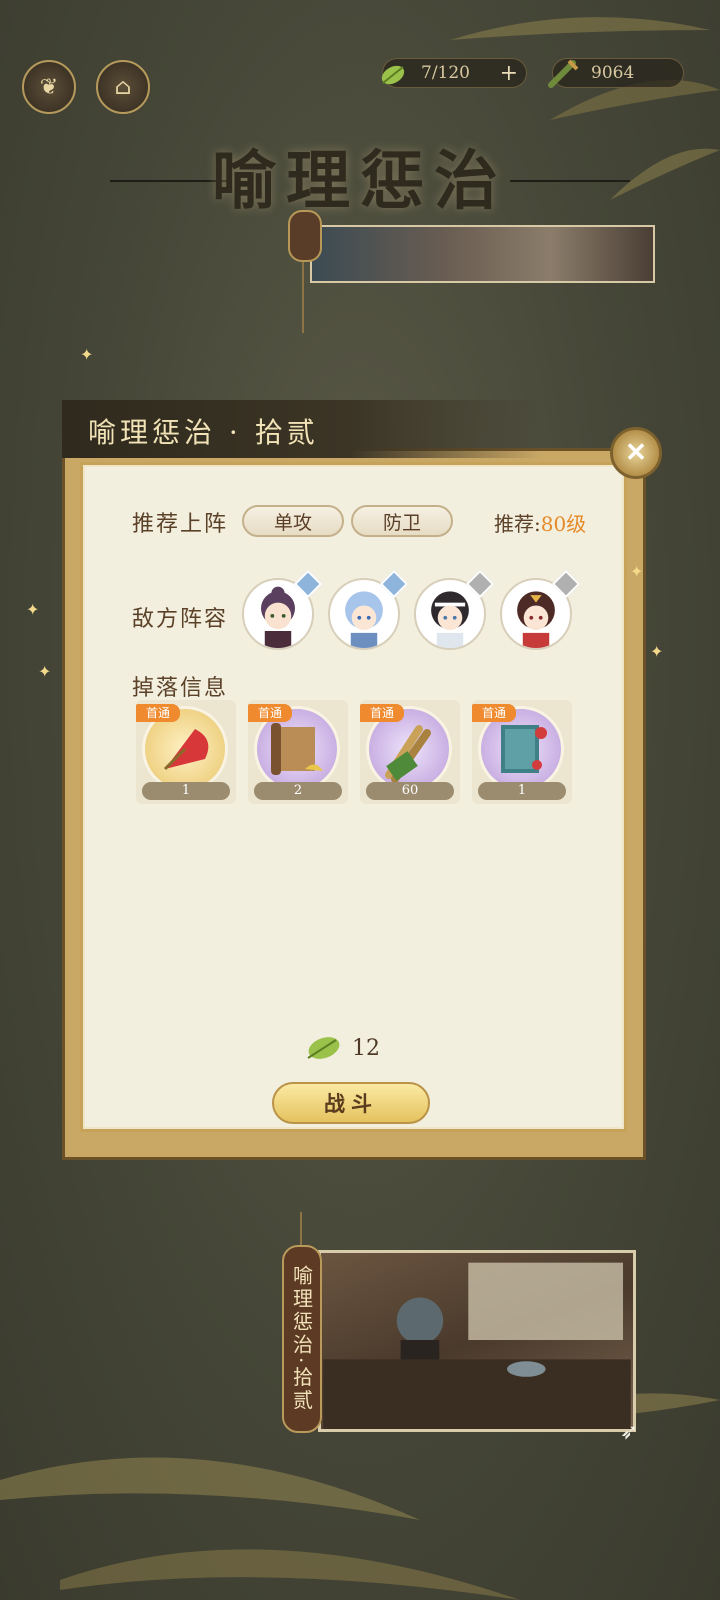  I want to click on dialog-title: 喻理惩治 · 拾贰, so click(203, 432).